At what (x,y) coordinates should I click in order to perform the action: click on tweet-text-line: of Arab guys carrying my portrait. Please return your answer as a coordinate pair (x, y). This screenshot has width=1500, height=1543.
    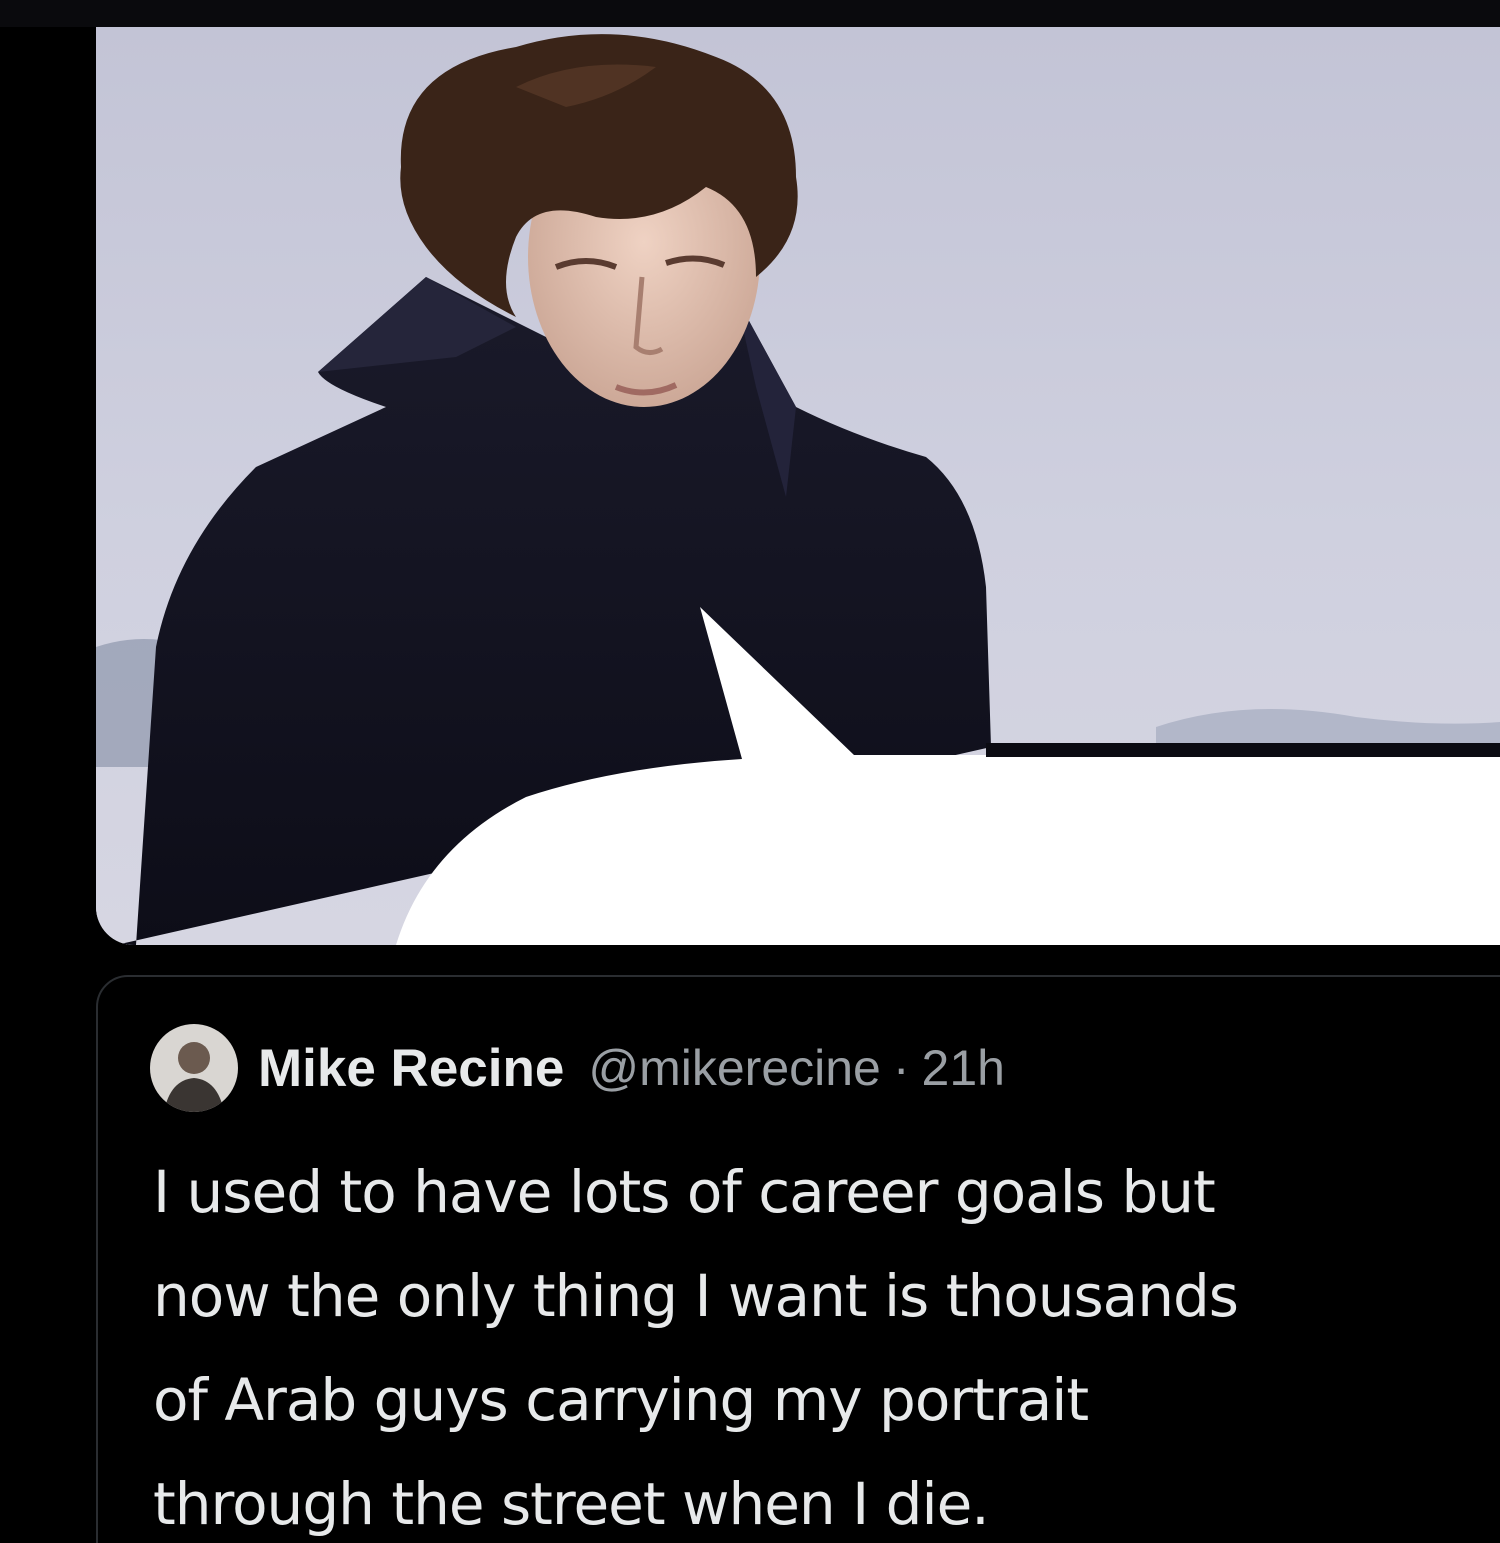
    Looking at the image, I should click on (621, 1400).